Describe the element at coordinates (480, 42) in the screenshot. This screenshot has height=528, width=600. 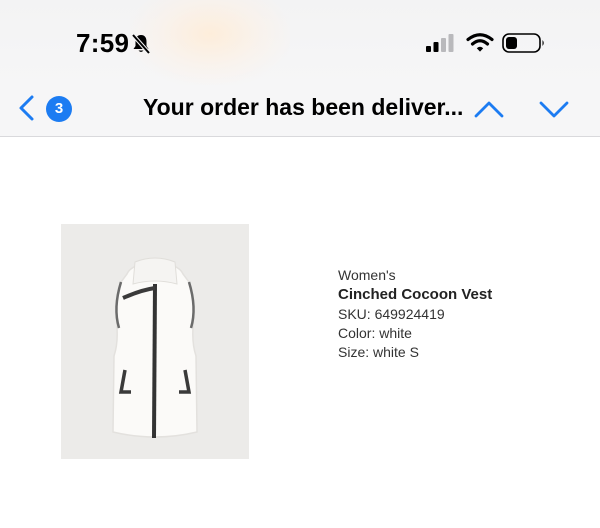
I see `wifi-icon` at that location.